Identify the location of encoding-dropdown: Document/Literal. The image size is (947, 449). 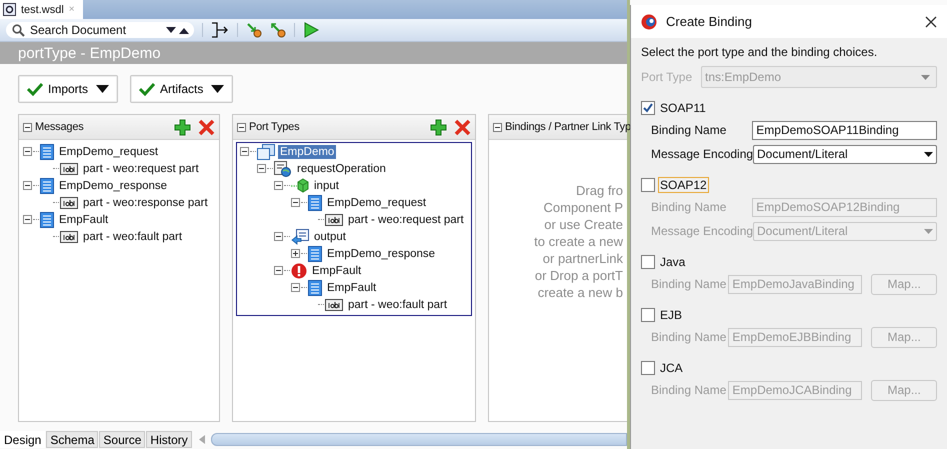
(845, 154).